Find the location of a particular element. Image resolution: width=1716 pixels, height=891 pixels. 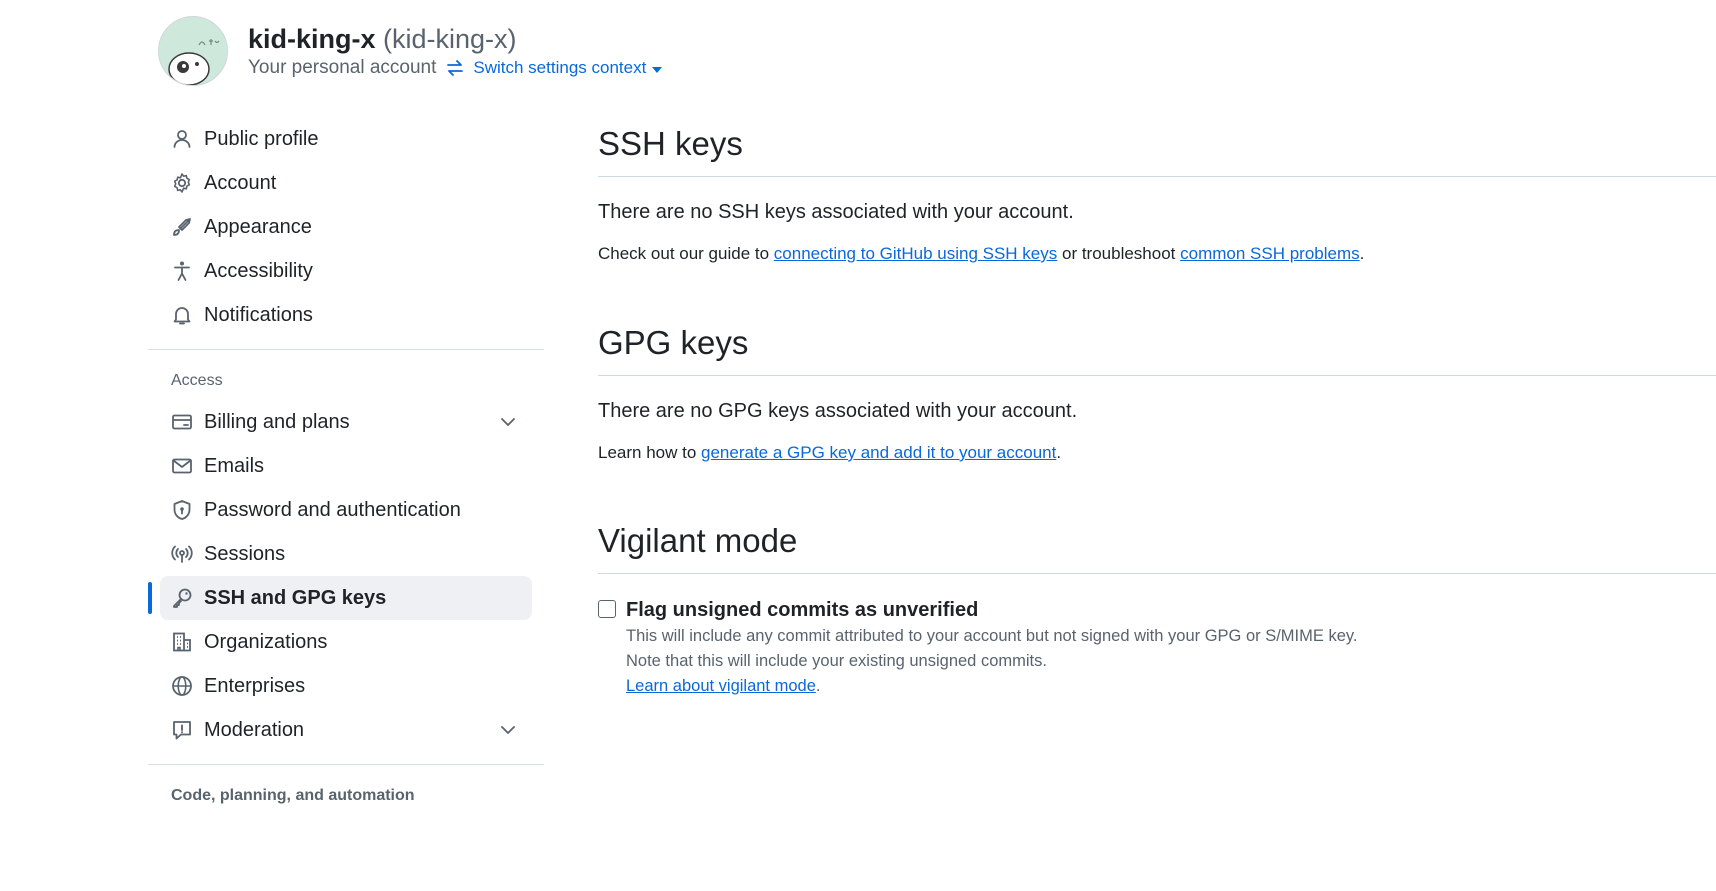

sidebar-item-label: Accessibility is located at coordinates (258, 270).